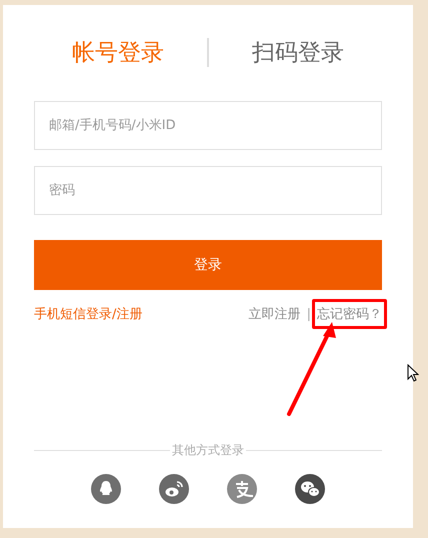  What do you see at coordinates (312, 368) in the screenshot?
I see `arrow-icon` at bounding box center [312, 368].